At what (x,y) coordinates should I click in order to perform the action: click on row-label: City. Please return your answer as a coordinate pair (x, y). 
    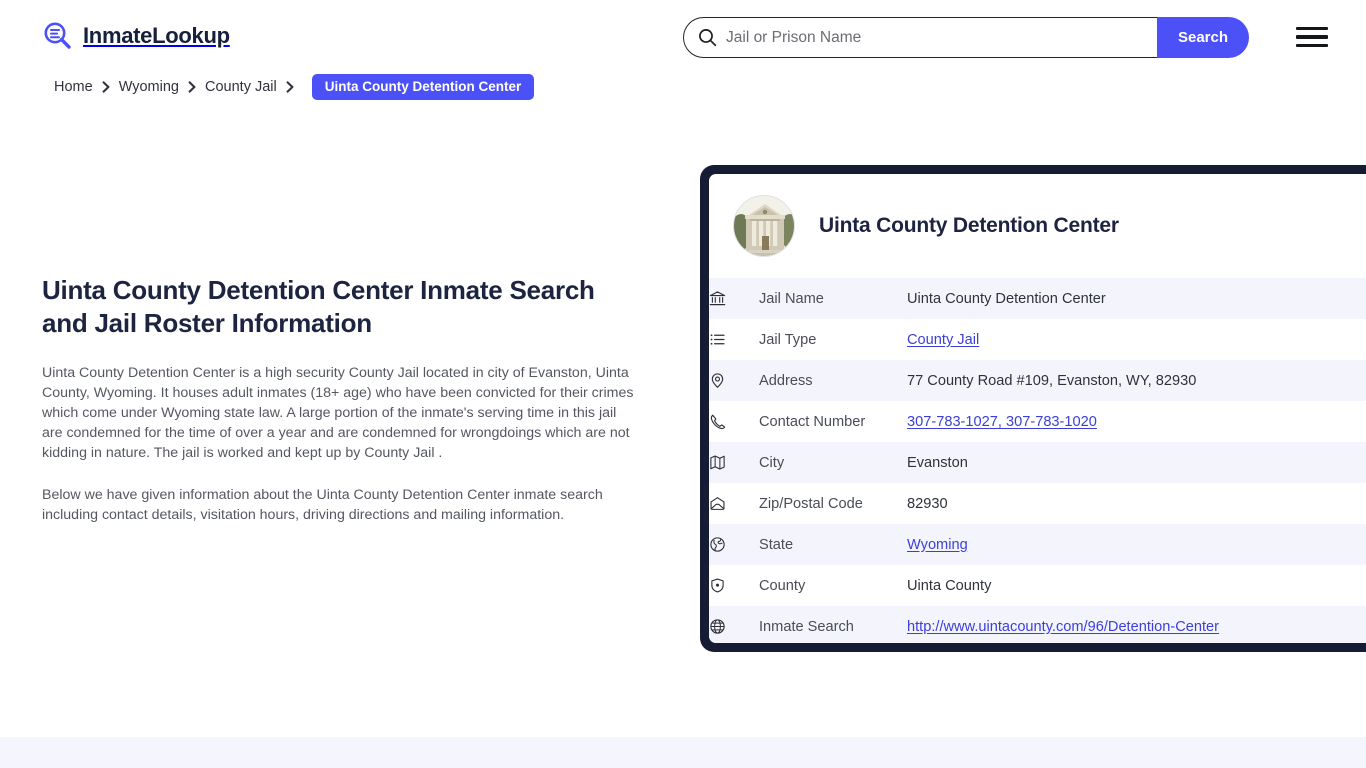
    Looking at the image, I should click on (772, 462).